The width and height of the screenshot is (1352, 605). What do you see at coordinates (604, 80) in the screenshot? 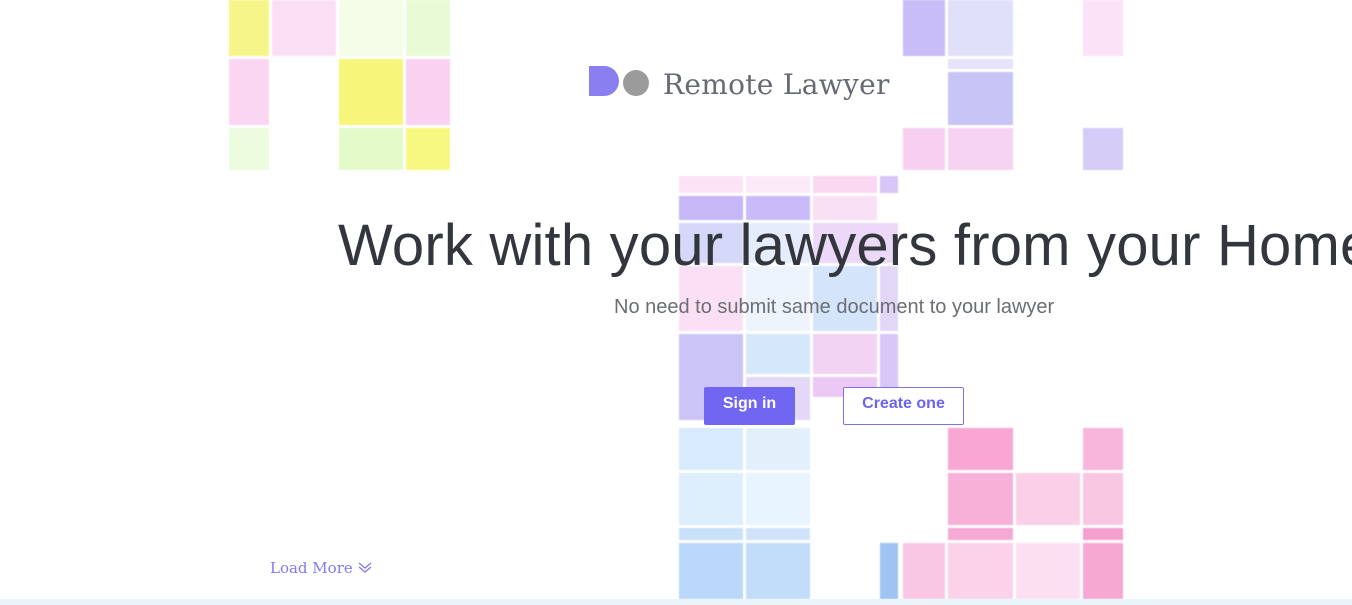
I see `logo-d-icon` at bounding box center [604, 80].